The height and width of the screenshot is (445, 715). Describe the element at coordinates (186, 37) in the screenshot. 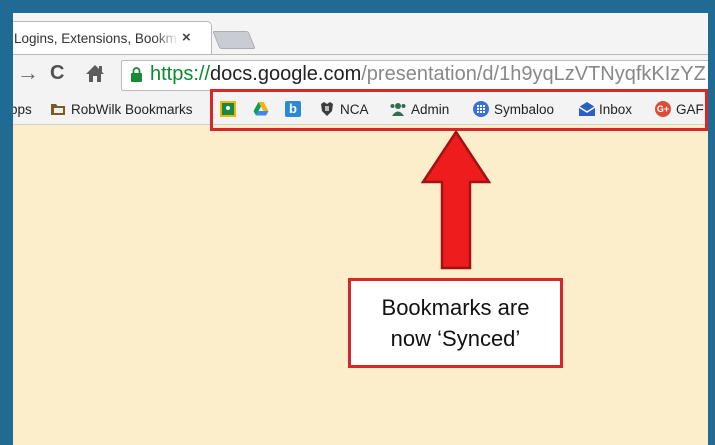

I see `tab-close-icon: ×` at that location.